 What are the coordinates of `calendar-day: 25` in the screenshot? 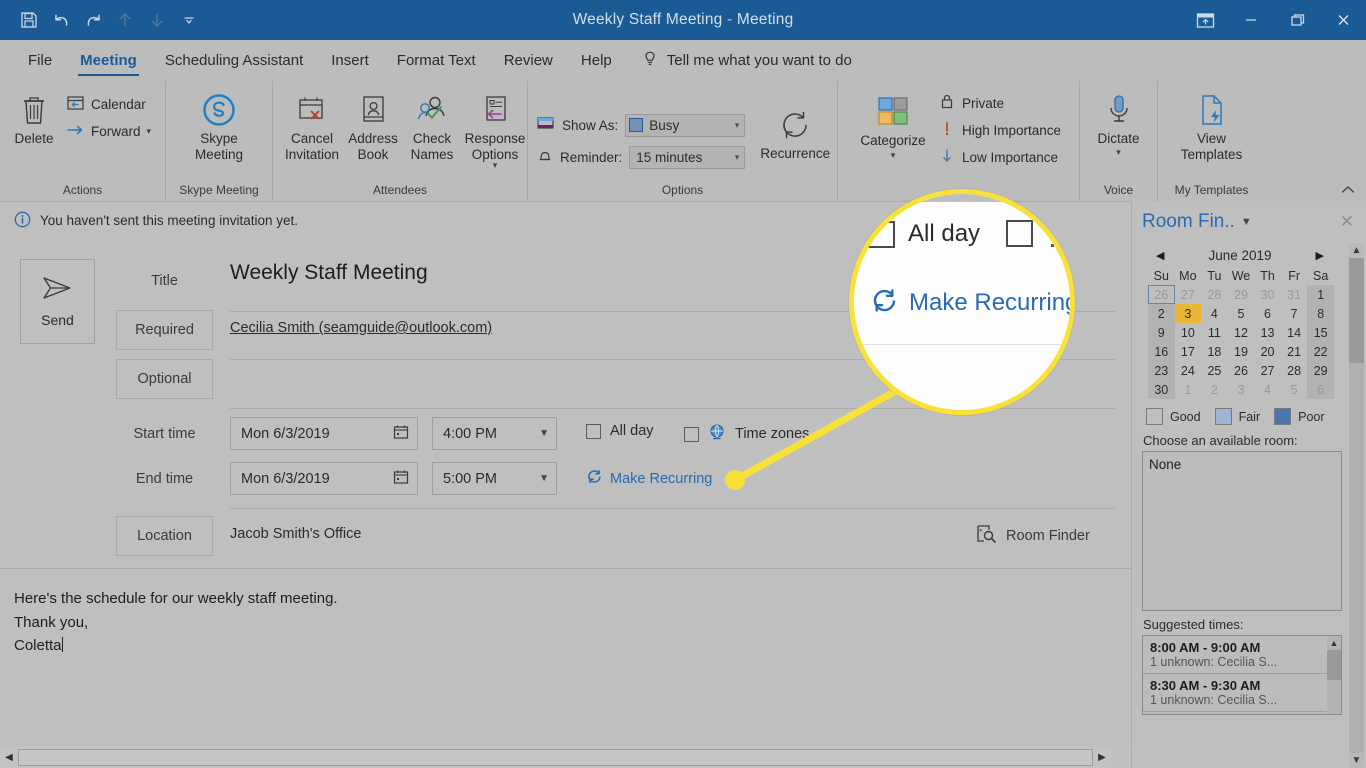 It's located at (1214, 370).